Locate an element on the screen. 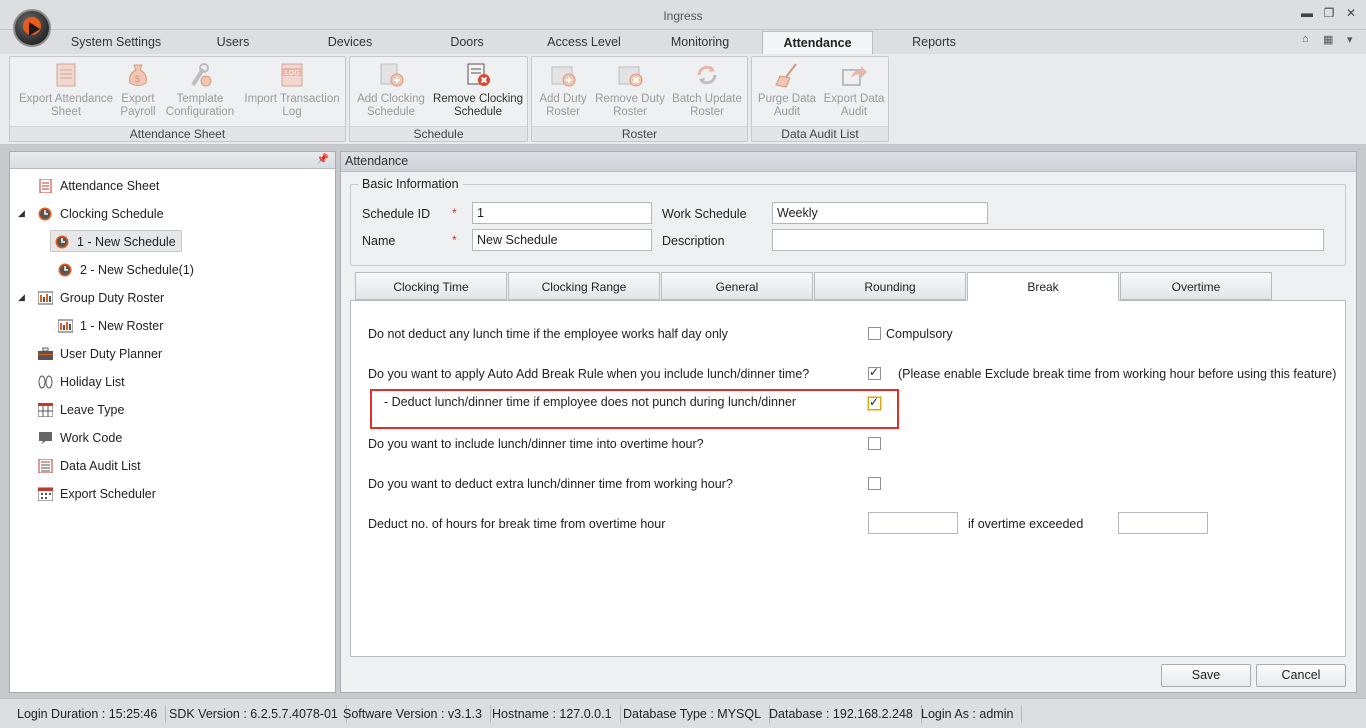 The width and height of the screenshot is (1366, 728). list-icon is located at coordinates (45, 466).